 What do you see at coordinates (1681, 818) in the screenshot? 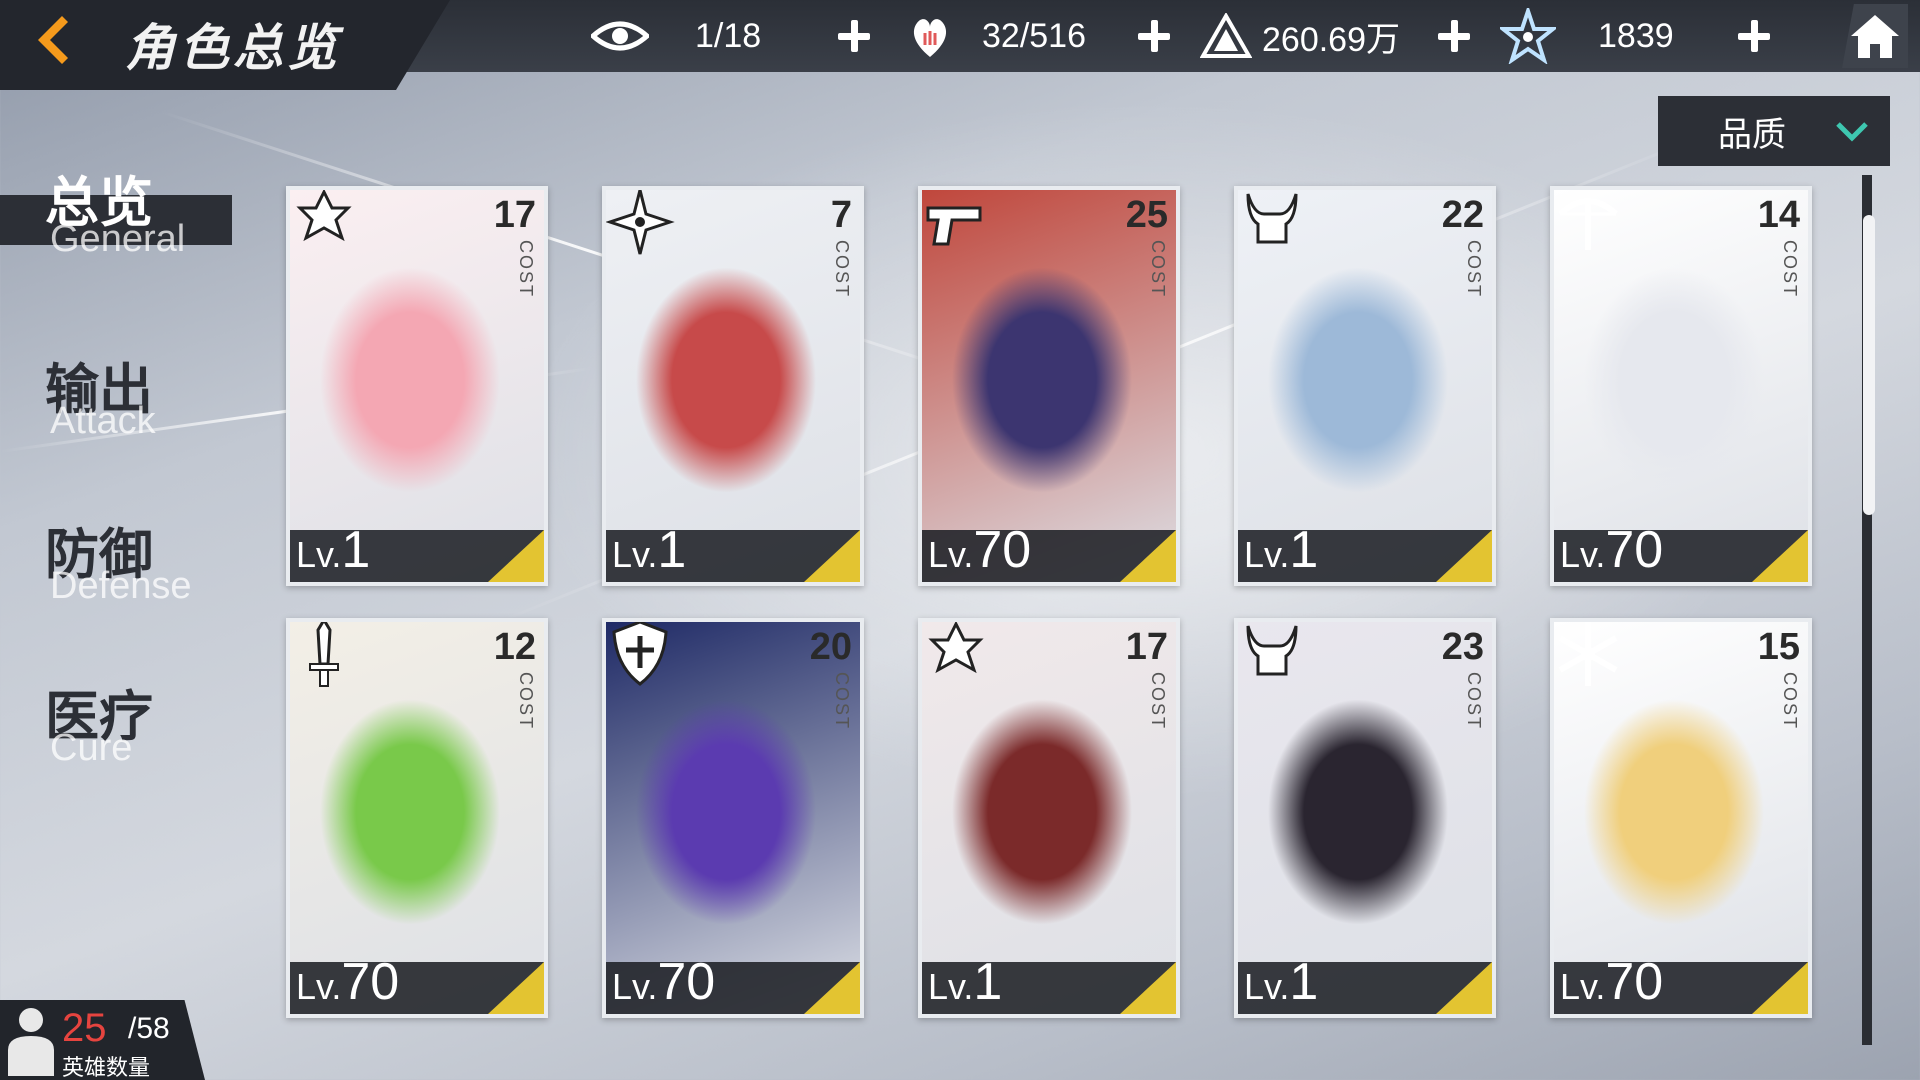
I see `character-card: 15 COST Lv.70` at bounding box center [1681, 818].